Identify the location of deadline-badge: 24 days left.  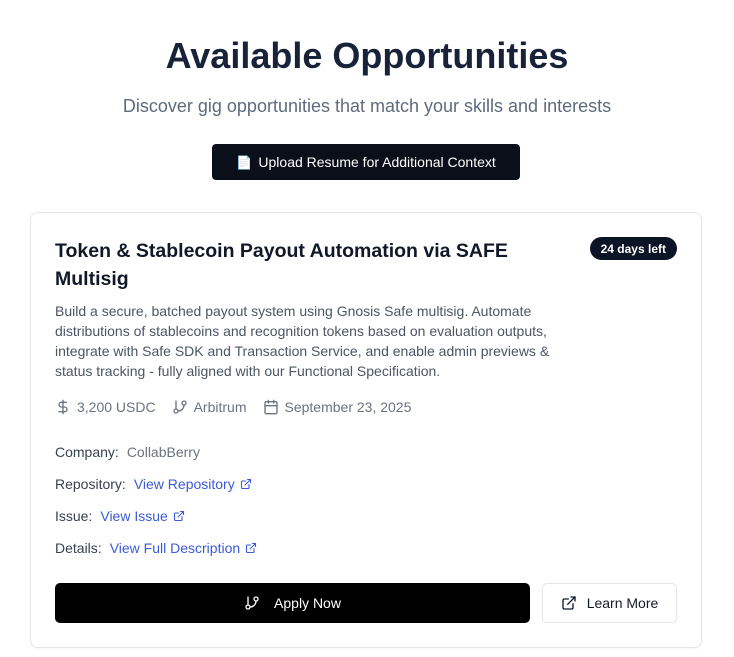
(633, 248).